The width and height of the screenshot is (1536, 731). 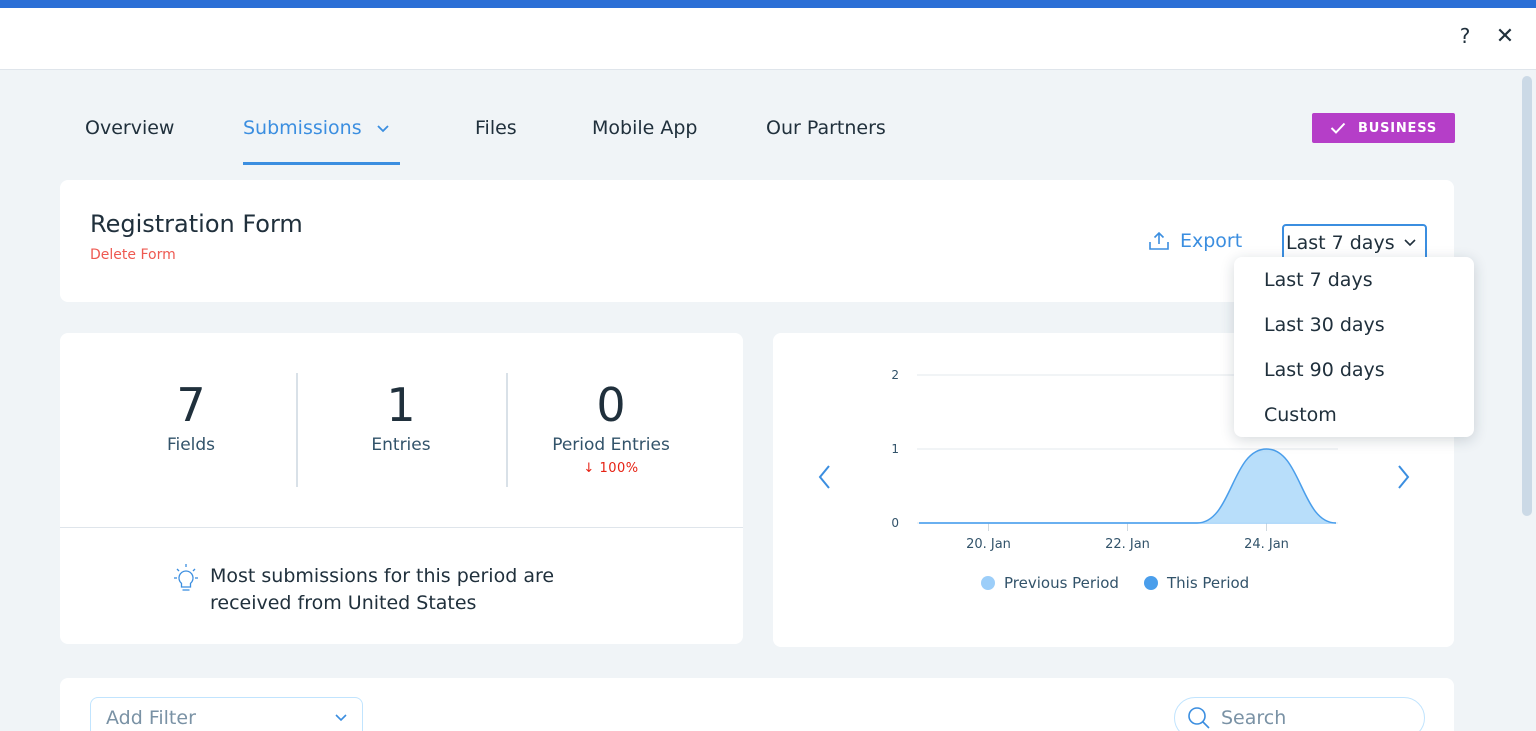 What do you see at coordinates (1397, 128) in the screenshot?
I see `plan-badge-label: BUSINESS` at bounding box center [1397, 128].